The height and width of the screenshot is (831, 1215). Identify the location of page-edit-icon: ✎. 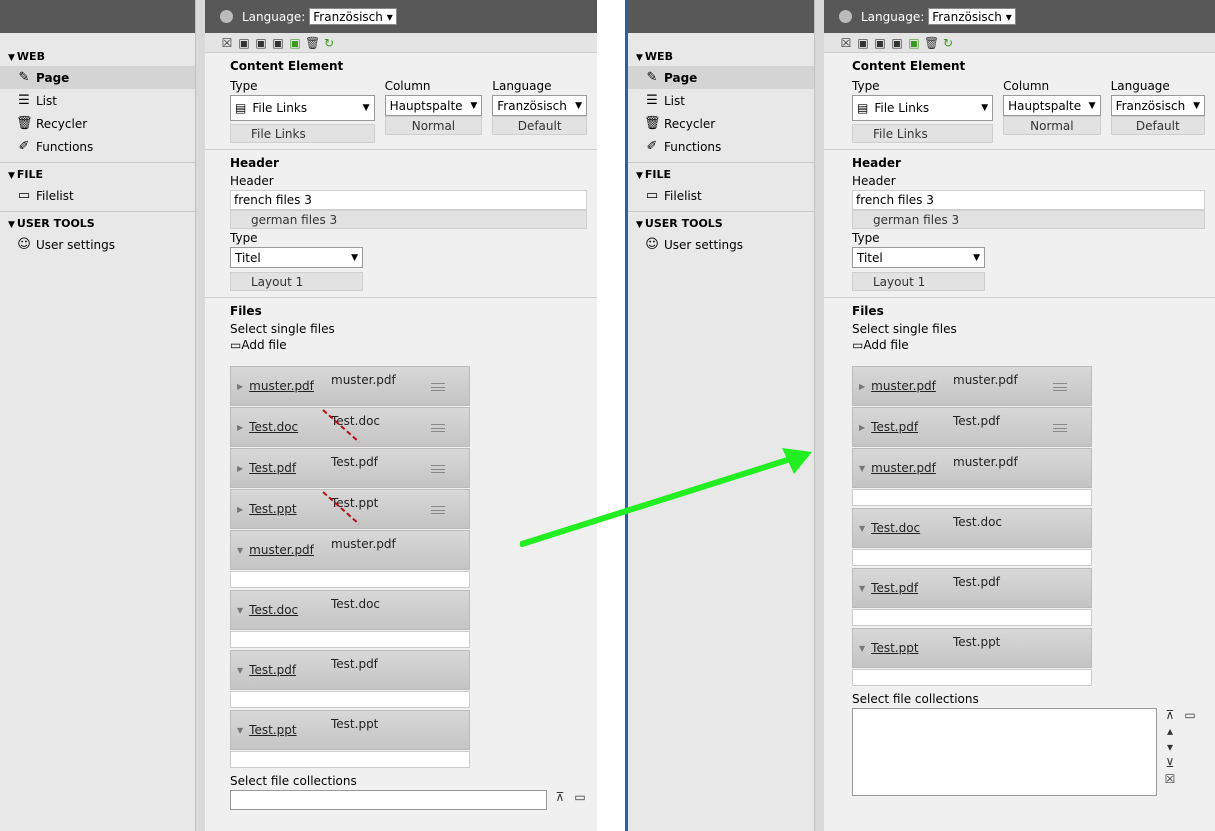
(24, 77).